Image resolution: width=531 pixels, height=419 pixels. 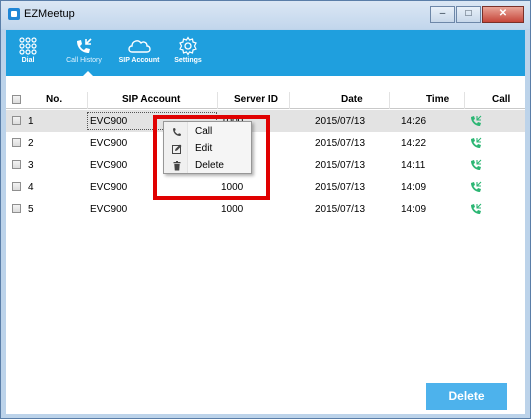 I want to click on tab-dial: Dial, so click(x=28, y=53).